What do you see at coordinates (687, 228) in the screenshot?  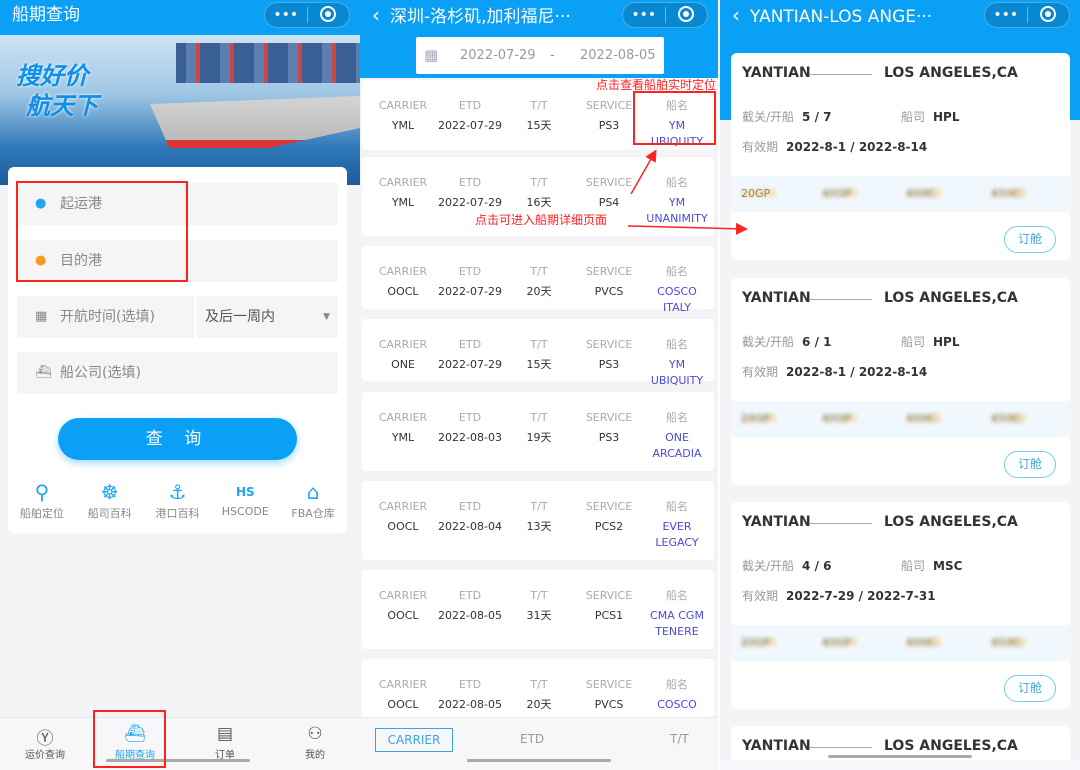 I see `arrow-to-detail` at bounding box center [687, 228].